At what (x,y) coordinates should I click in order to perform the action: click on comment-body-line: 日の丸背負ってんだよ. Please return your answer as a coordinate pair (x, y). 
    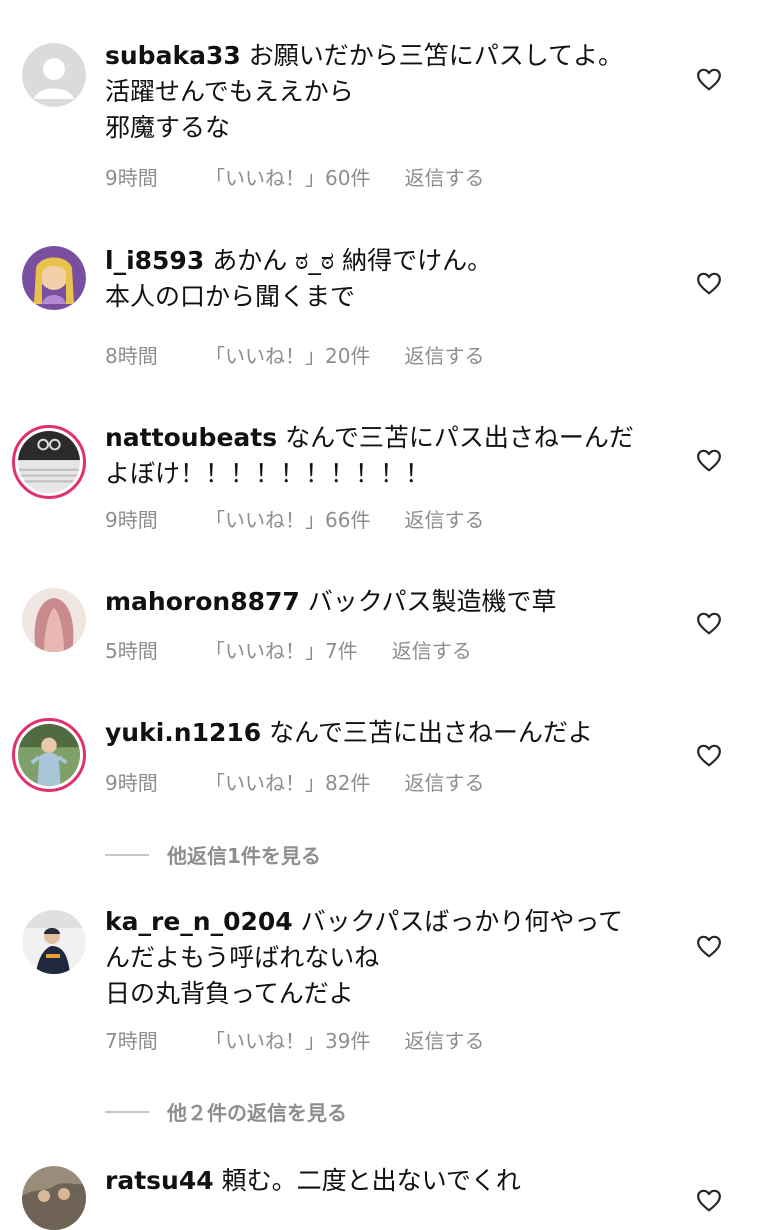
    Looking at the image, I should click on (229, 993).